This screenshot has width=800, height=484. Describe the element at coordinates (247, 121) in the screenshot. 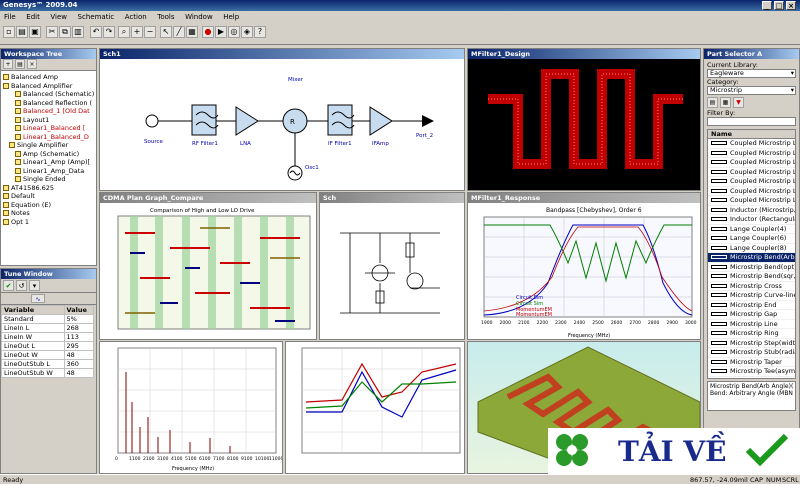

I see `lna-symbol` at that location.